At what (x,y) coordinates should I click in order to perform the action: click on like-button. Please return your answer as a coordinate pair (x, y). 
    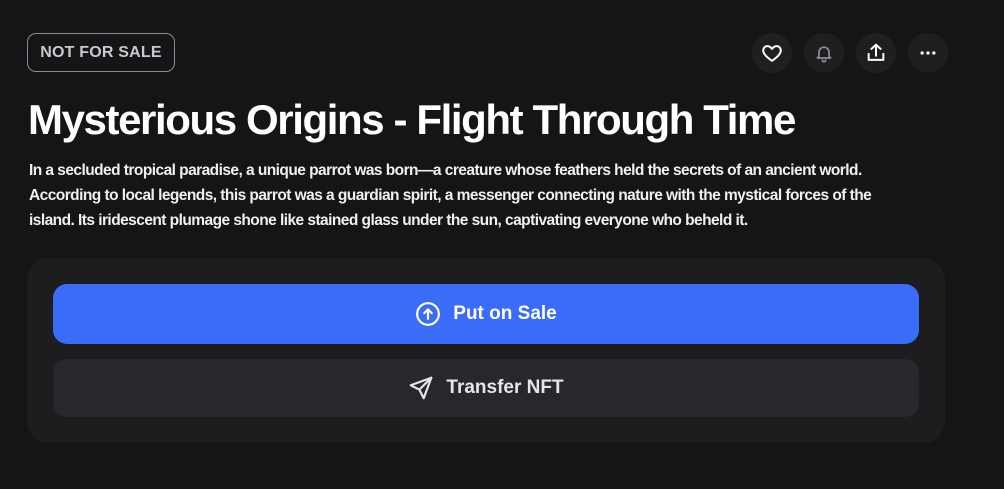
    Looking at the image, I should click on (772, 53).